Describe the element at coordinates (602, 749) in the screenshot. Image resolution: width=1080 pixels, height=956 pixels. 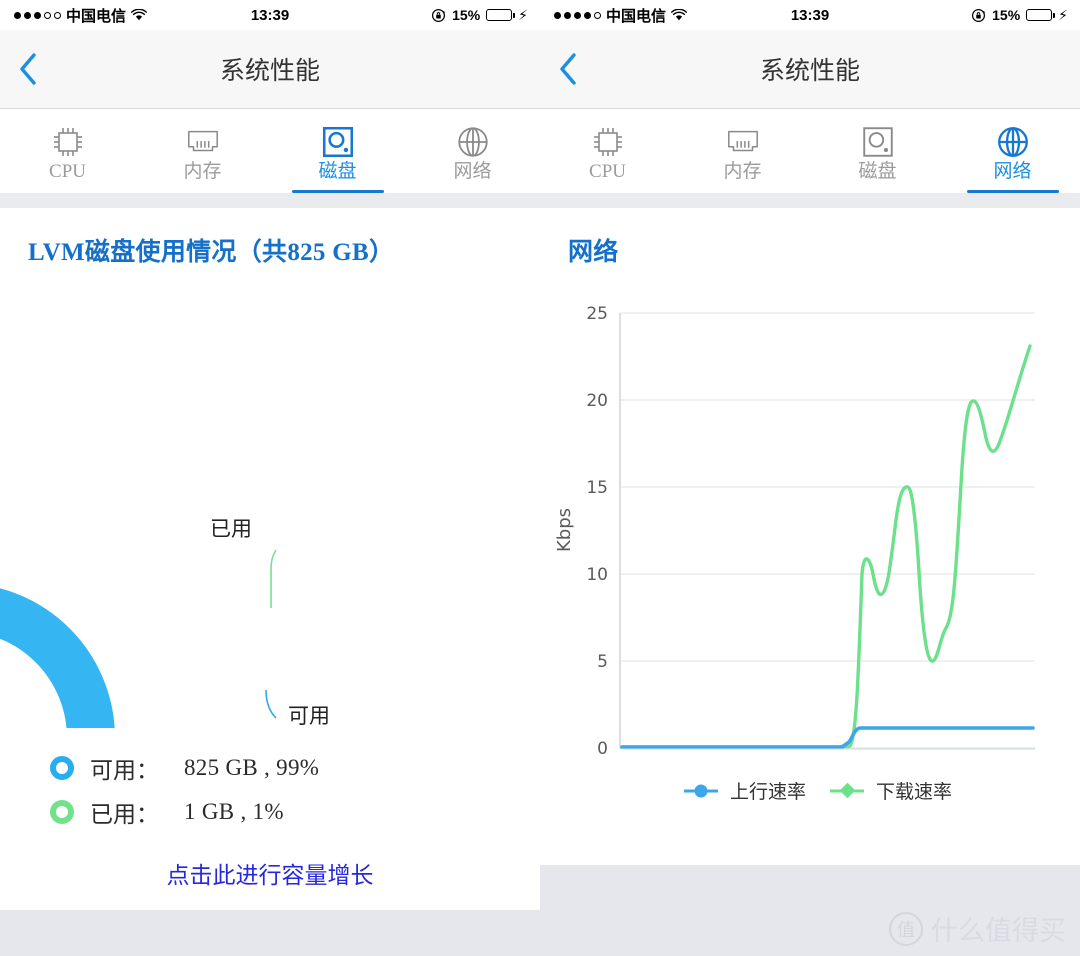
I see `svg-text: 0` at that location.